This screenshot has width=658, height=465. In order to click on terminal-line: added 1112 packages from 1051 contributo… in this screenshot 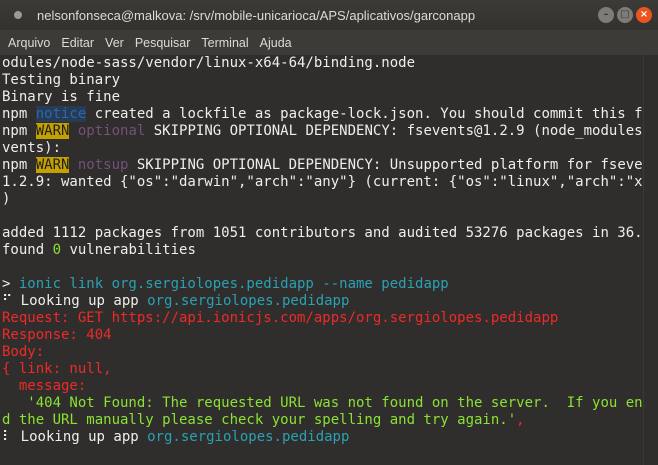, I will do `click(323, 233)`.